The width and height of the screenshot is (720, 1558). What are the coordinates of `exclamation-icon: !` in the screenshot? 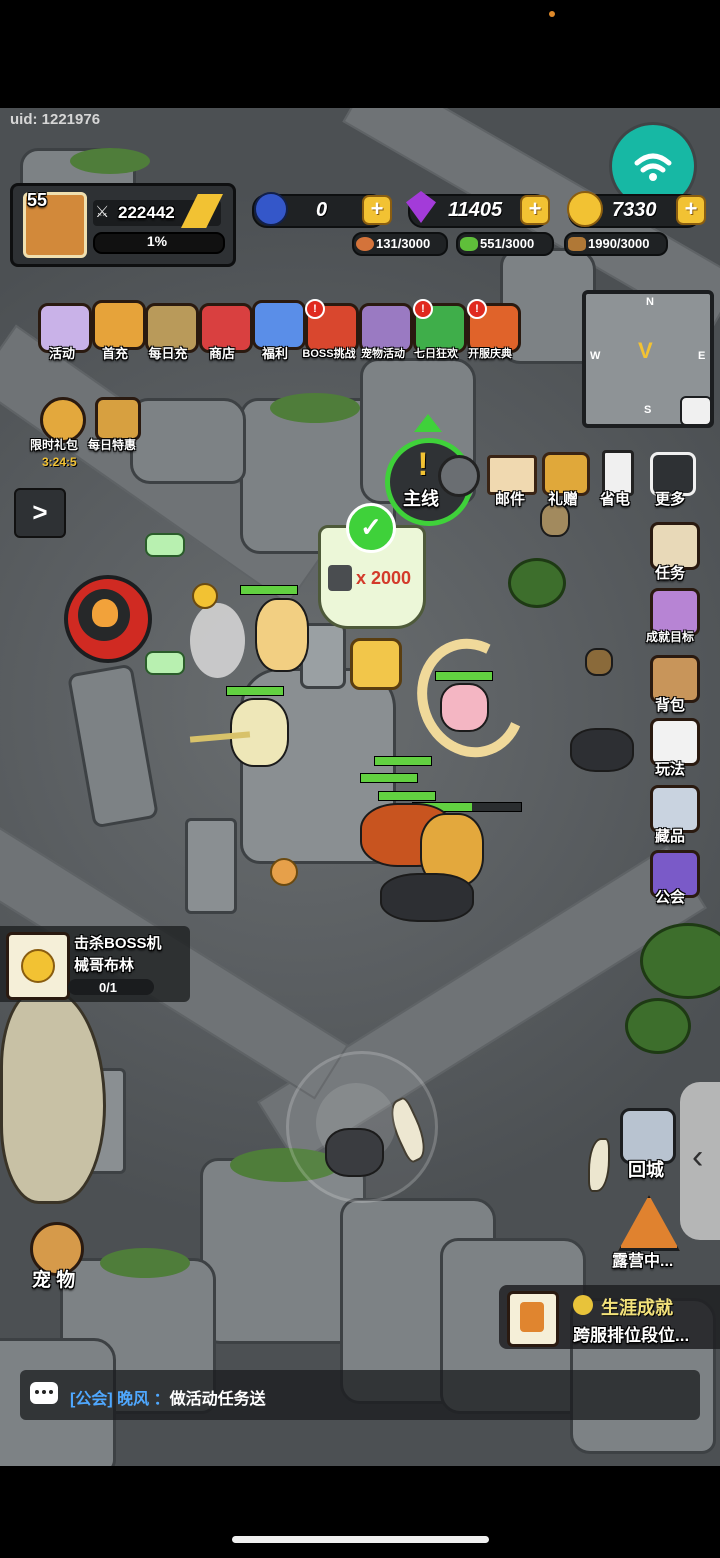 It's located at (423, 464).